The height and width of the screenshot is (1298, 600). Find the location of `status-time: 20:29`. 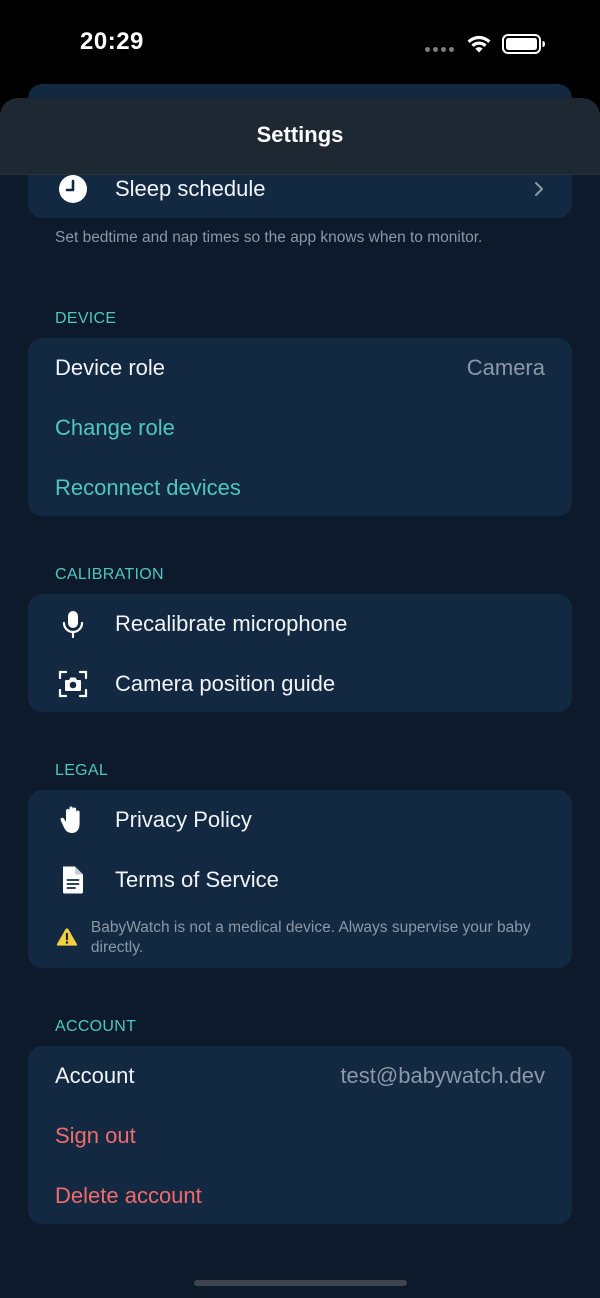

status-time: 20:29 is located at coordinates (112, 41).